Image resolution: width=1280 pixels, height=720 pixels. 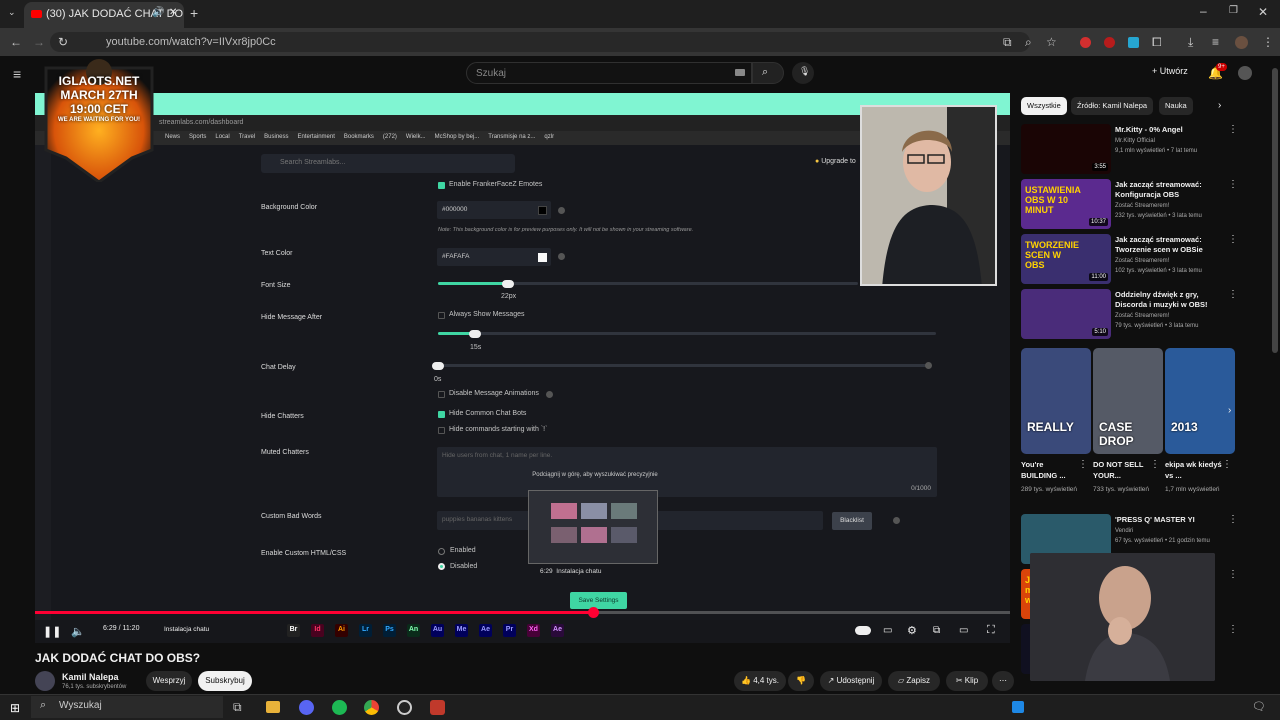 What do you see at coordinates (801, 681) in the screenshot?
I see `dislike-button: 👎` at bounding box center [801, 681].